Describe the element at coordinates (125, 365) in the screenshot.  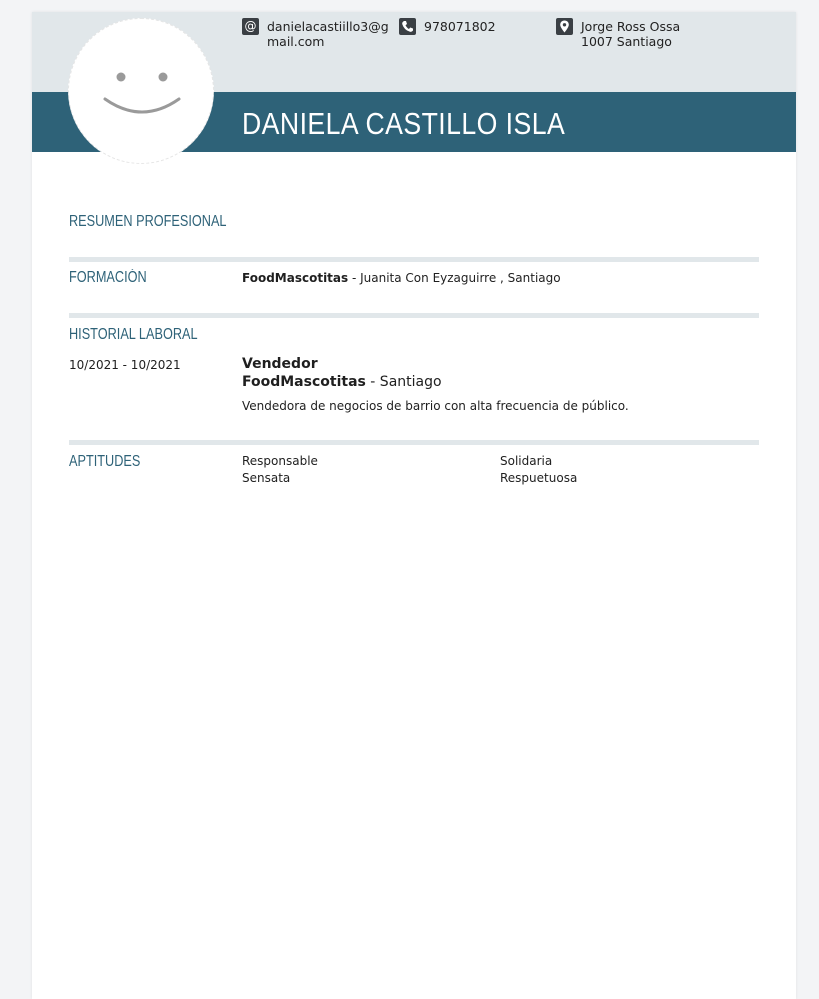
I see `work-dates: 10/2021 - 10/2021` at that location.